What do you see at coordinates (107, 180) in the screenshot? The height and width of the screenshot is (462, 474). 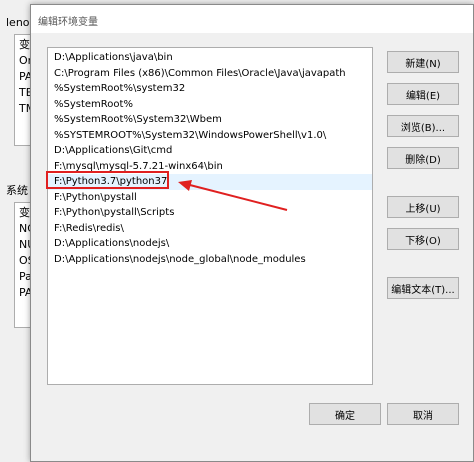 I see `annotation-highlight-box` at bounding box center [107, 180].